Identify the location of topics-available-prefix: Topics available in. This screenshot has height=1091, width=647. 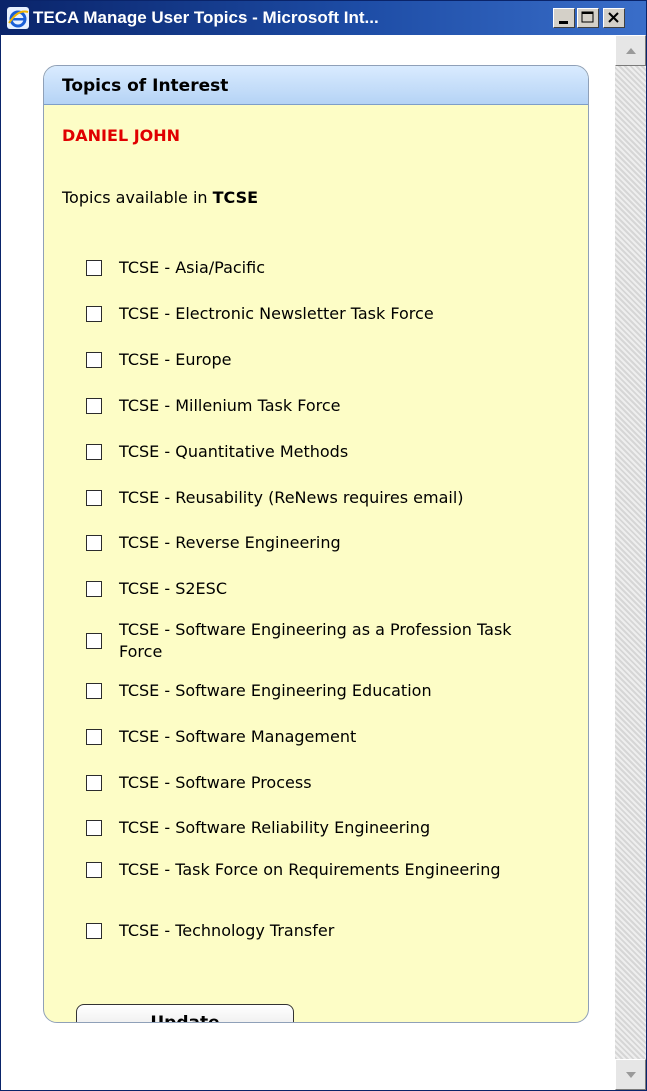
(137, 197).